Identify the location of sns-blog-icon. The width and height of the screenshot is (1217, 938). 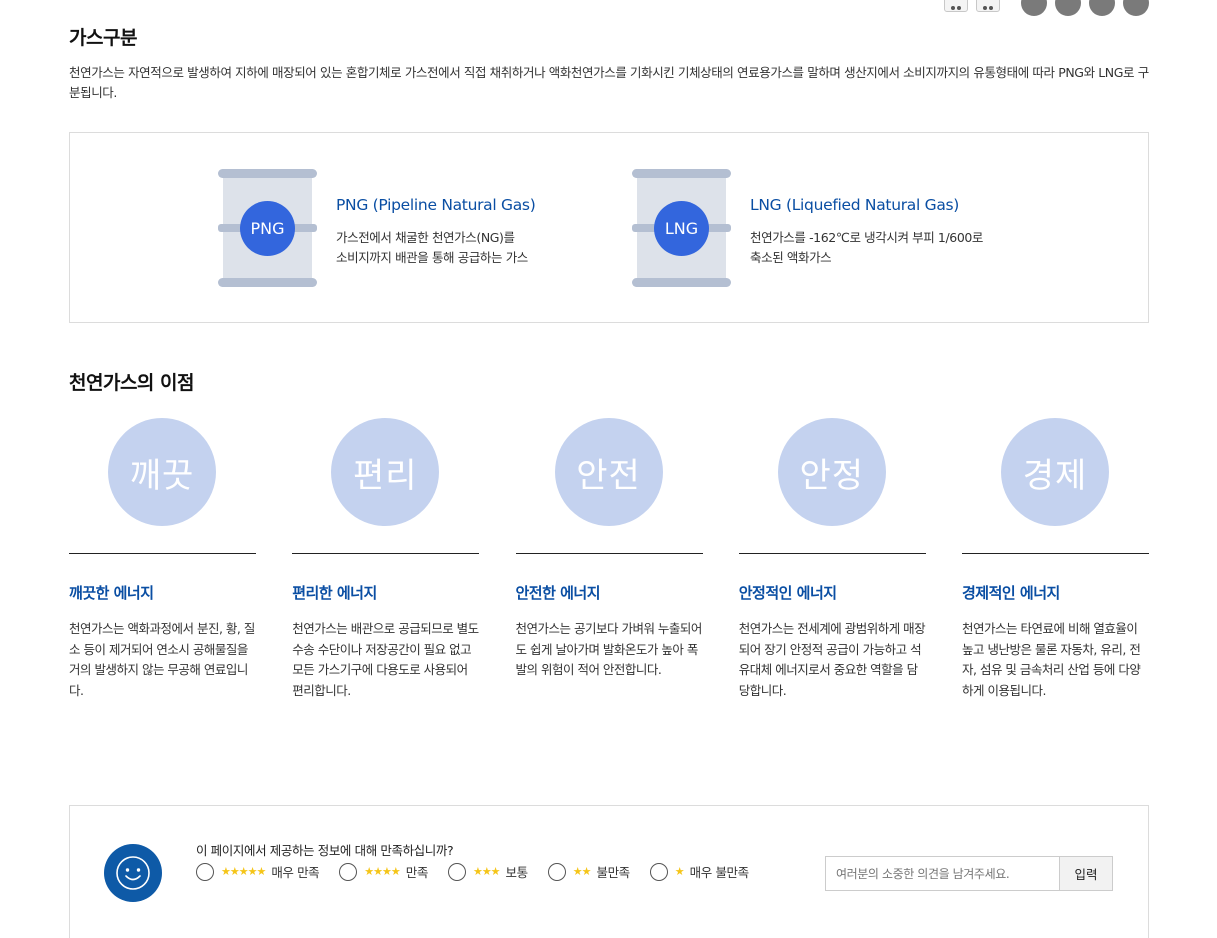
(1102, 8).